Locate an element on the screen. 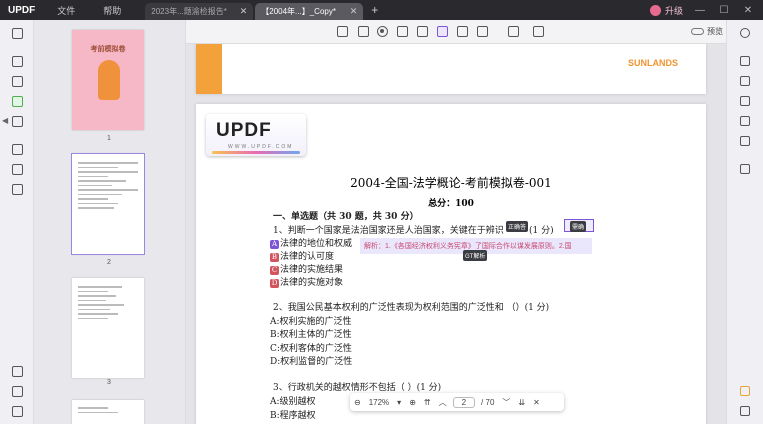 The image size is (763, 424). next-page-icon: ﹀ is located at coordinates (506, 402).